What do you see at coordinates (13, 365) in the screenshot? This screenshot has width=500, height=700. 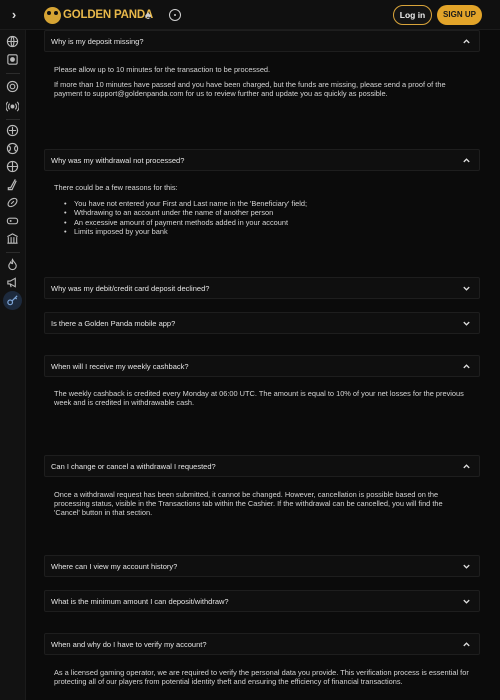 I see `sidebar` at bounding box center [13, 365].